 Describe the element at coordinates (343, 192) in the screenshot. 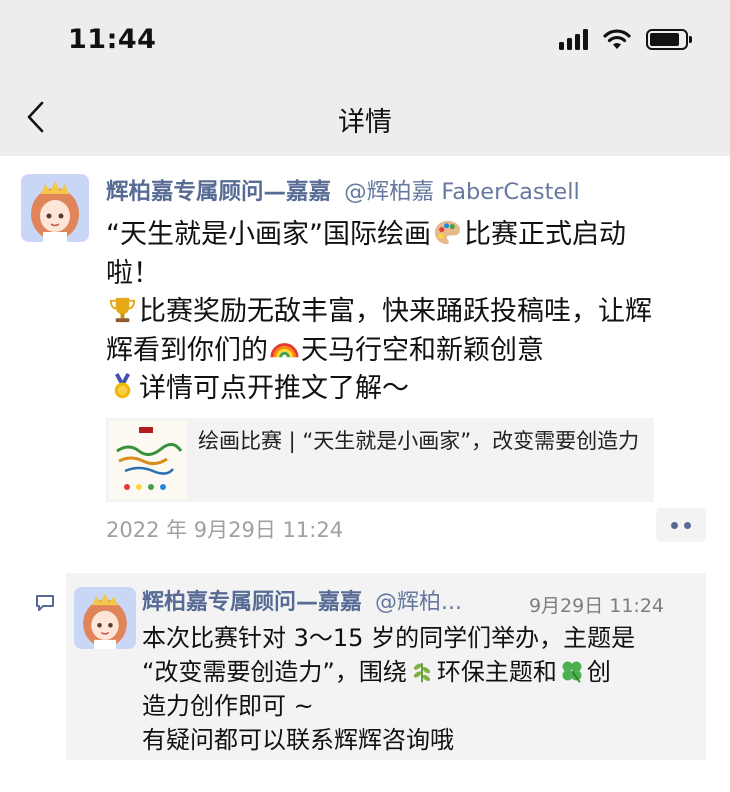

I see `author-line: 辉柏嘉专属顾问—嘉嘉 @辉柏嘉 FaberCastell` at that location.